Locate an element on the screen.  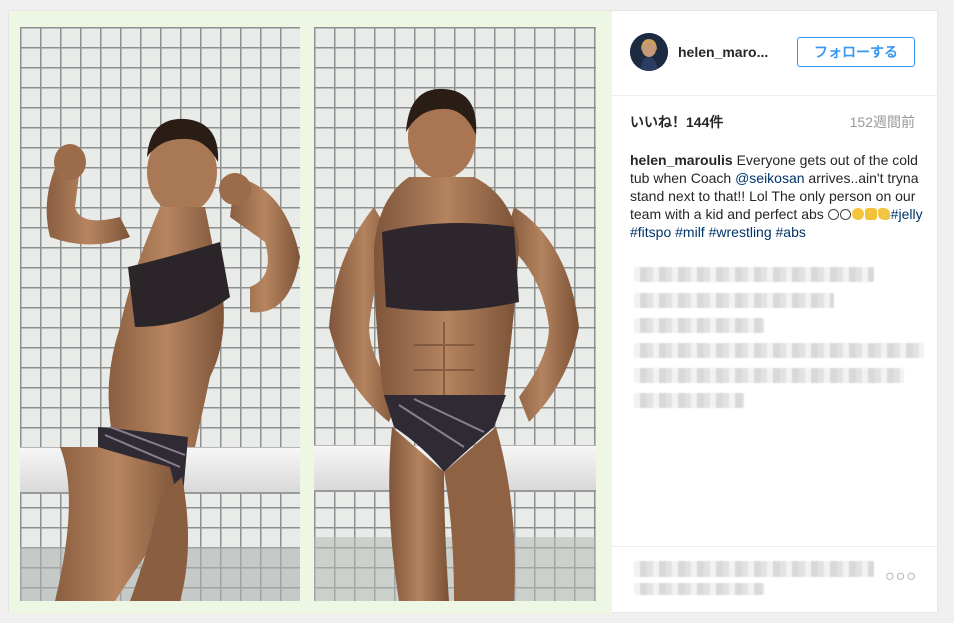
hashtag-link: #jelly is located at coordinates (907, 214).